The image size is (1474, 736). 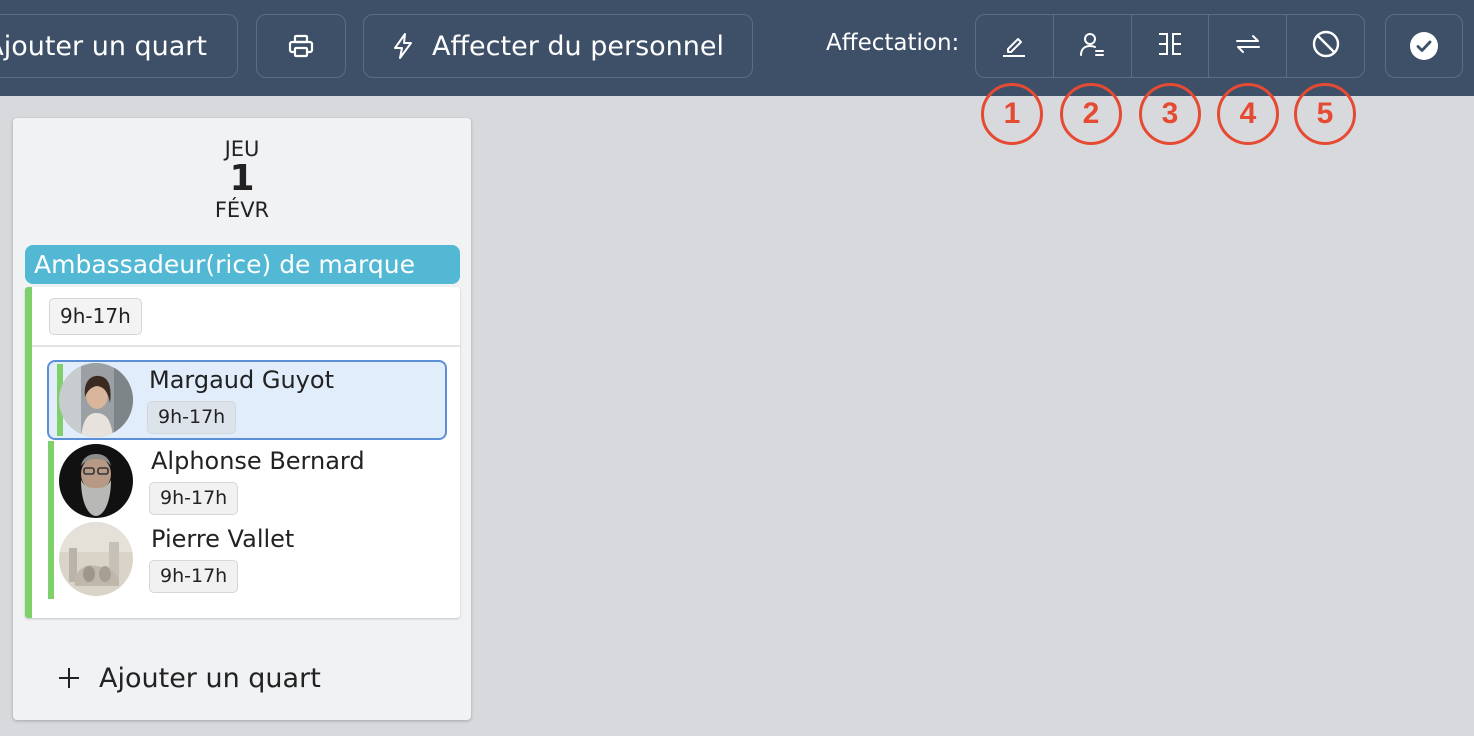 What do you see at coordinates (247, 400) in the screenshot?
I see `employee-row: Margaud Guyot 9h-17h` at bounding box center [247, 400].